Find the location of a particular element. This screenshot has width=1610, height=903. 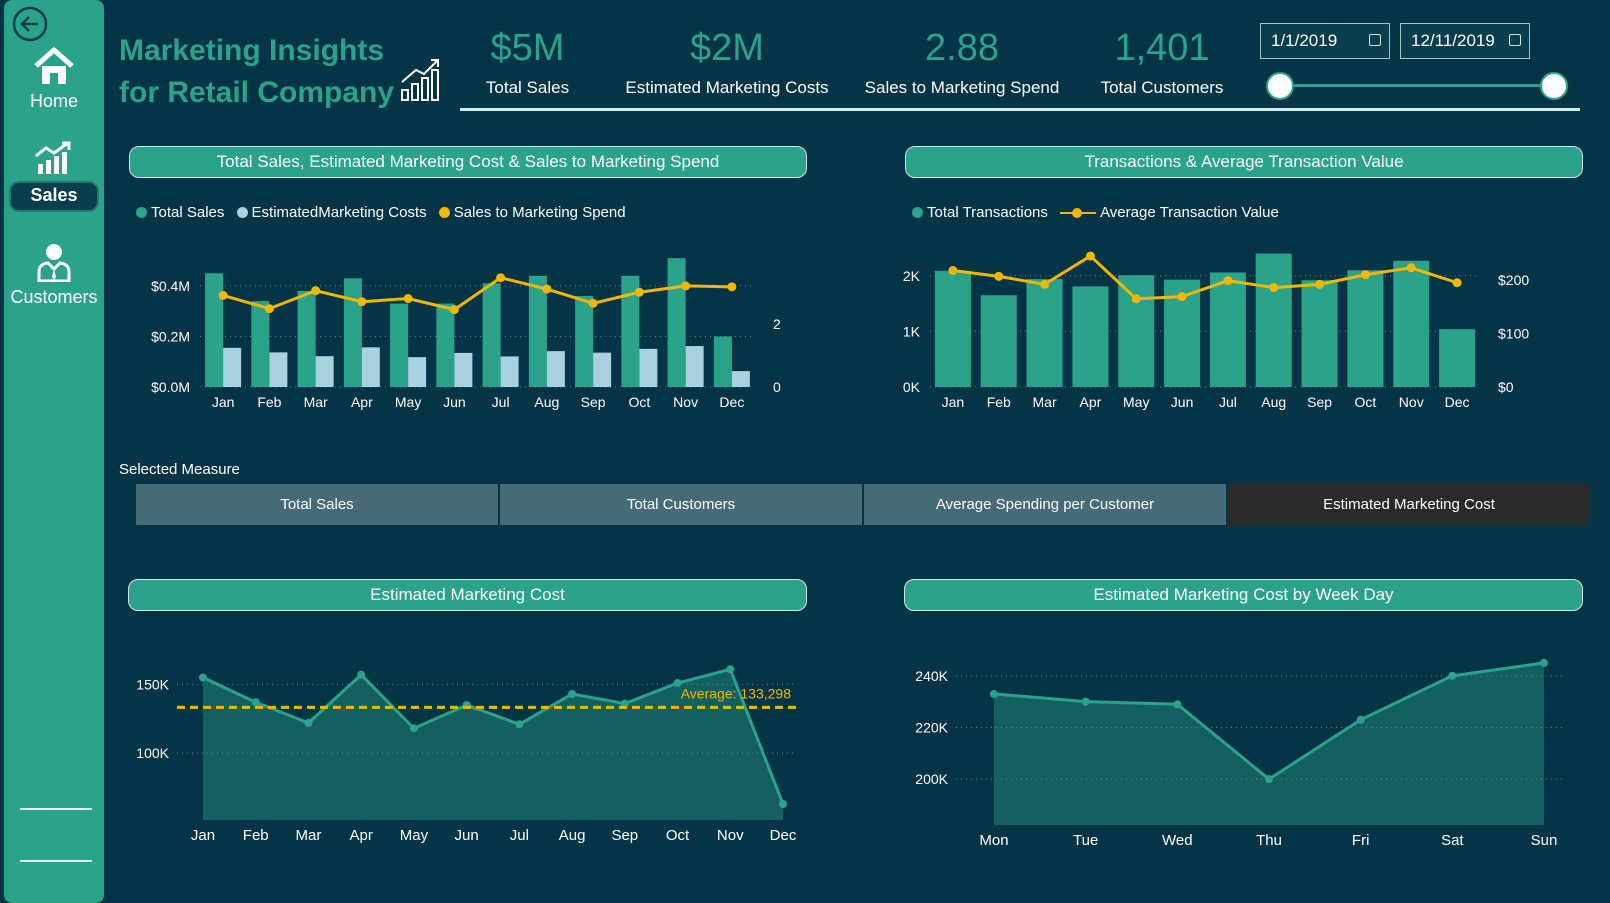

kpi-underline is located at coordinates (1020, 109).